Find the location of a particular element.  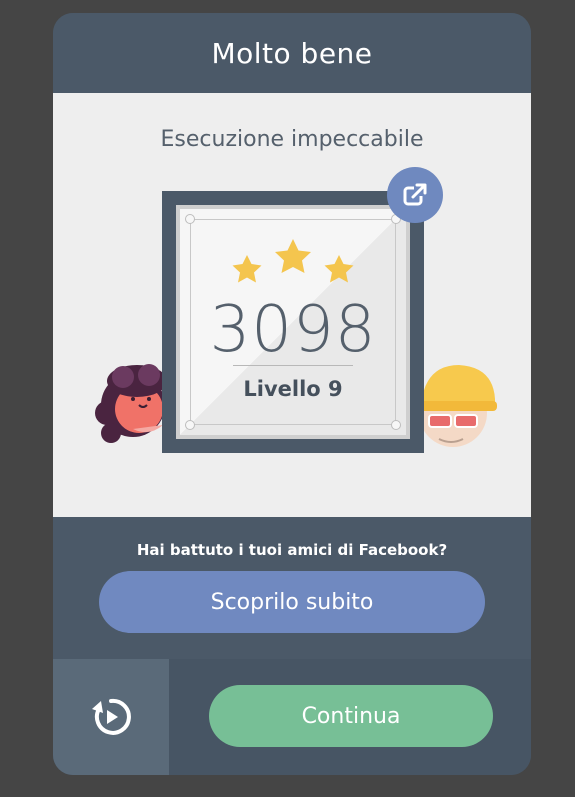

discover-button: Scoprilo subito is located at coordinates (292, 602).